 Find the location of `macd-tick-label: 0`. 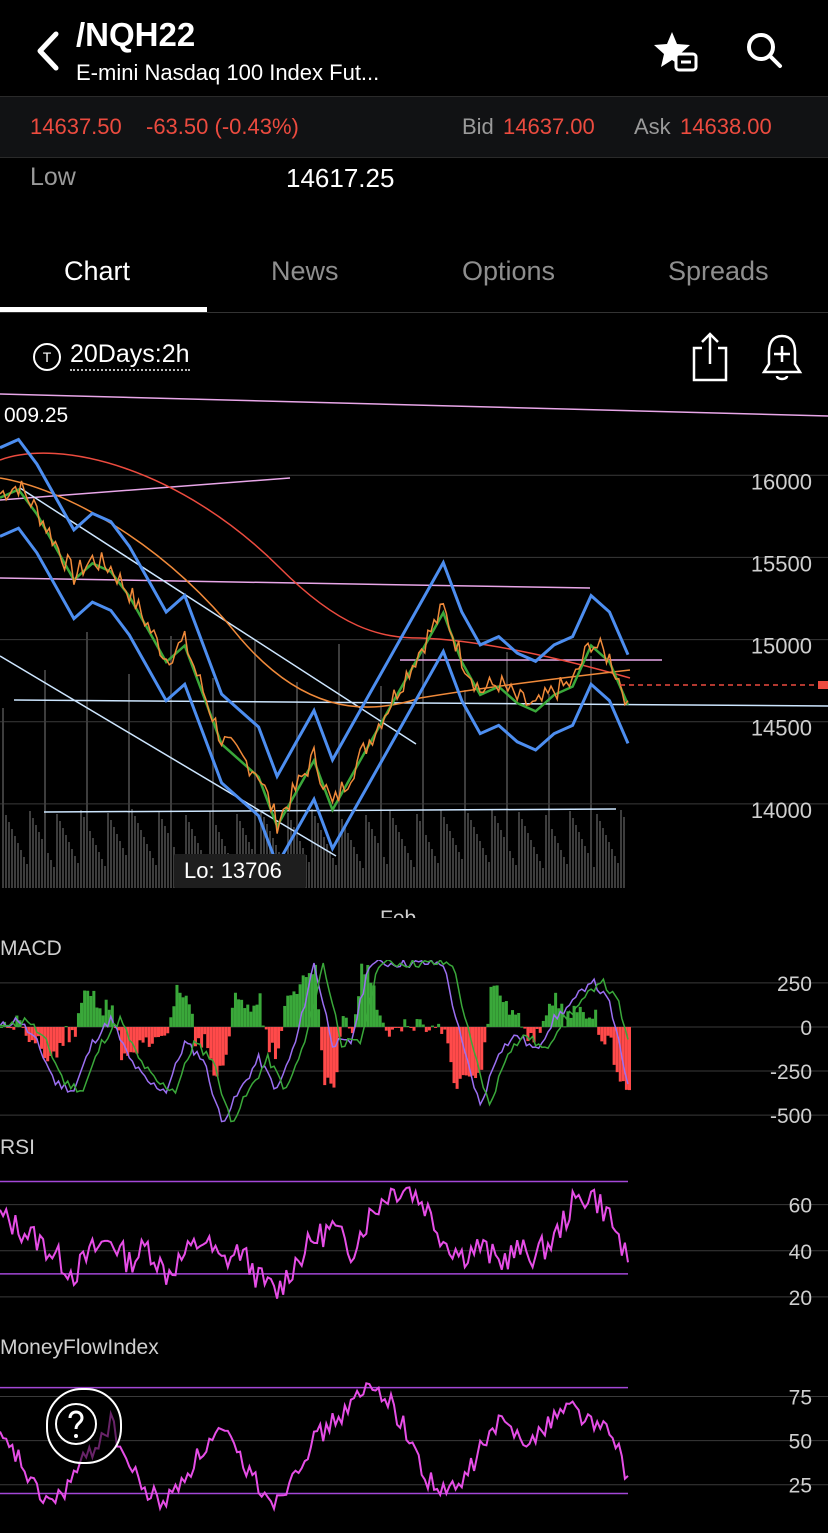

macd-tick-label: 0 is located at coordinates (806, 1028).